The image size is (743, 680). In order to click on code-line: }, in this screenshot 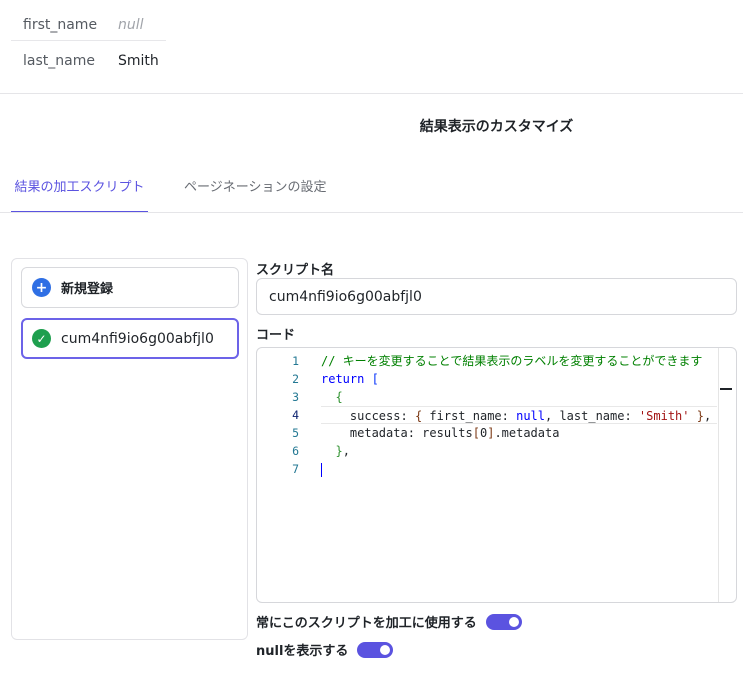, I will do `click(519, 451)`.